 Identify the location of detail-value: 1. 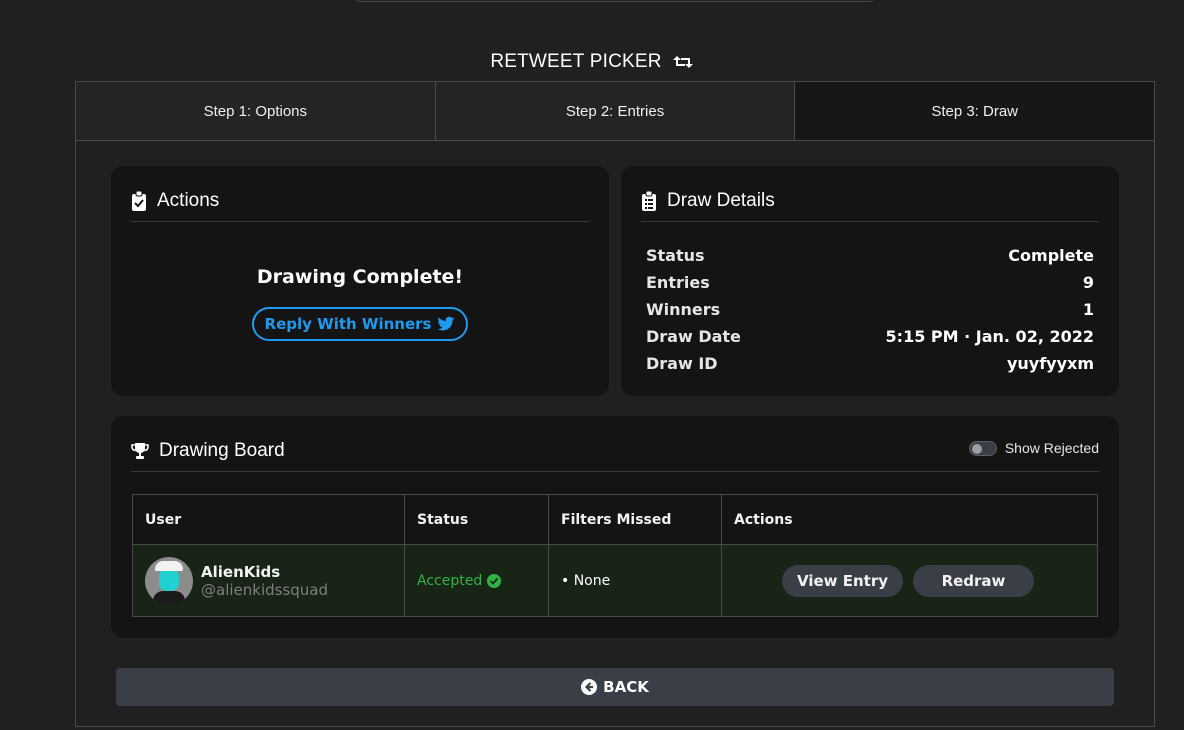
(1088, 309).